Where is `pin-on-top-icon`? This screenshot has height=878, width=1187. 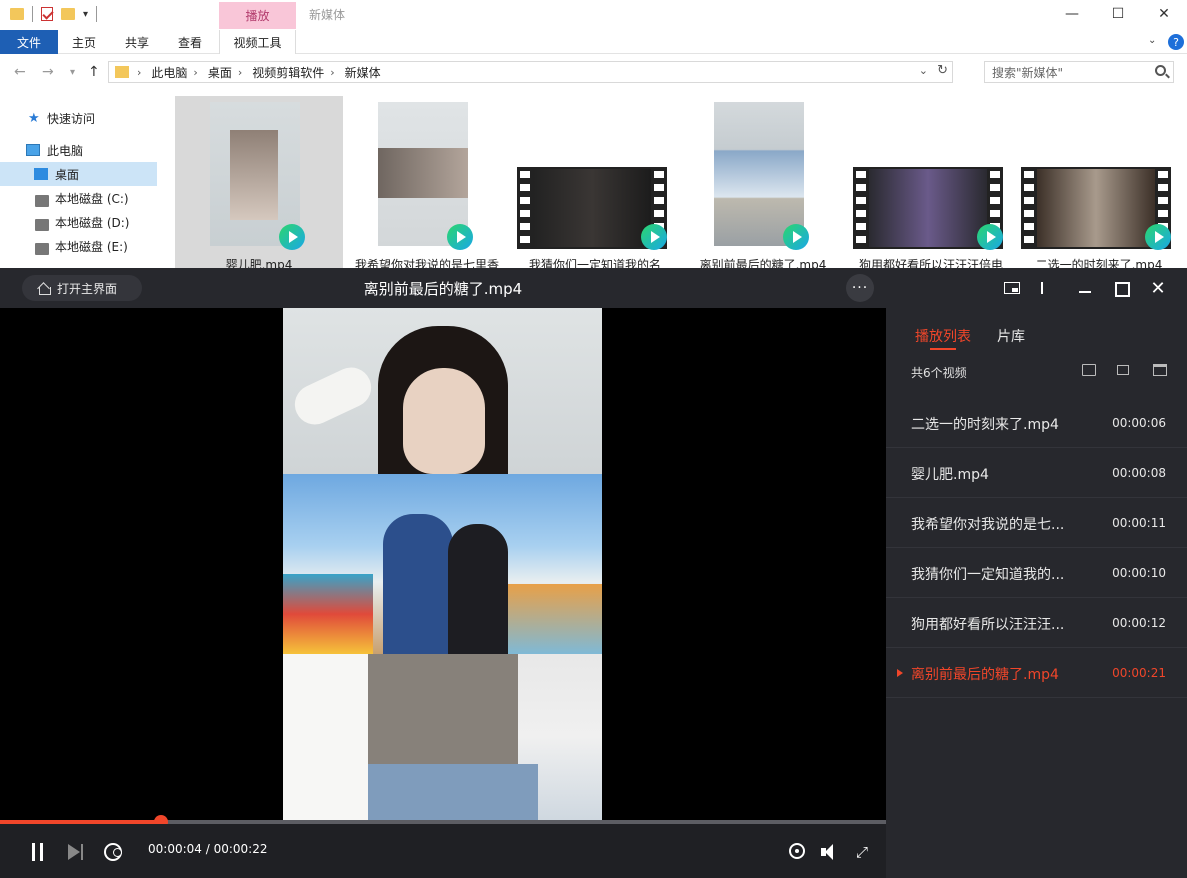
pin-on-top-icon is located at coordinates (1048, 288).